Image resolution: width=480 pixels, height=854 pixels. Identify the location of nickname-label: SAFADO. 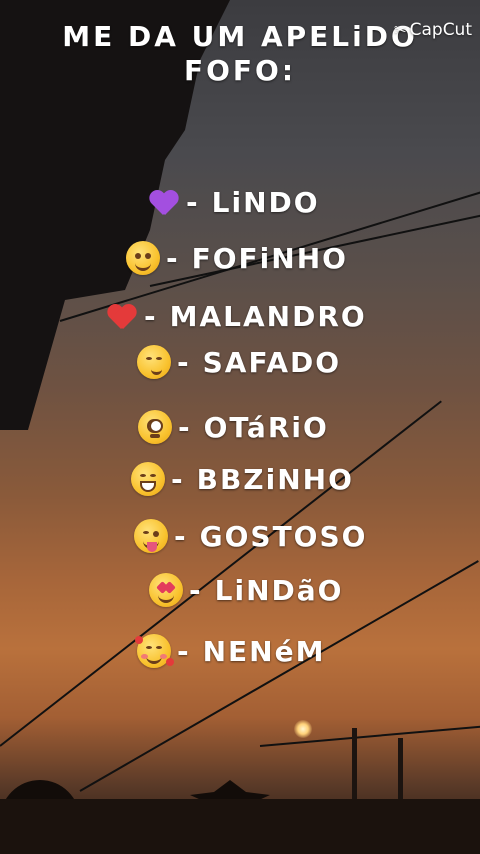
(272, 362).